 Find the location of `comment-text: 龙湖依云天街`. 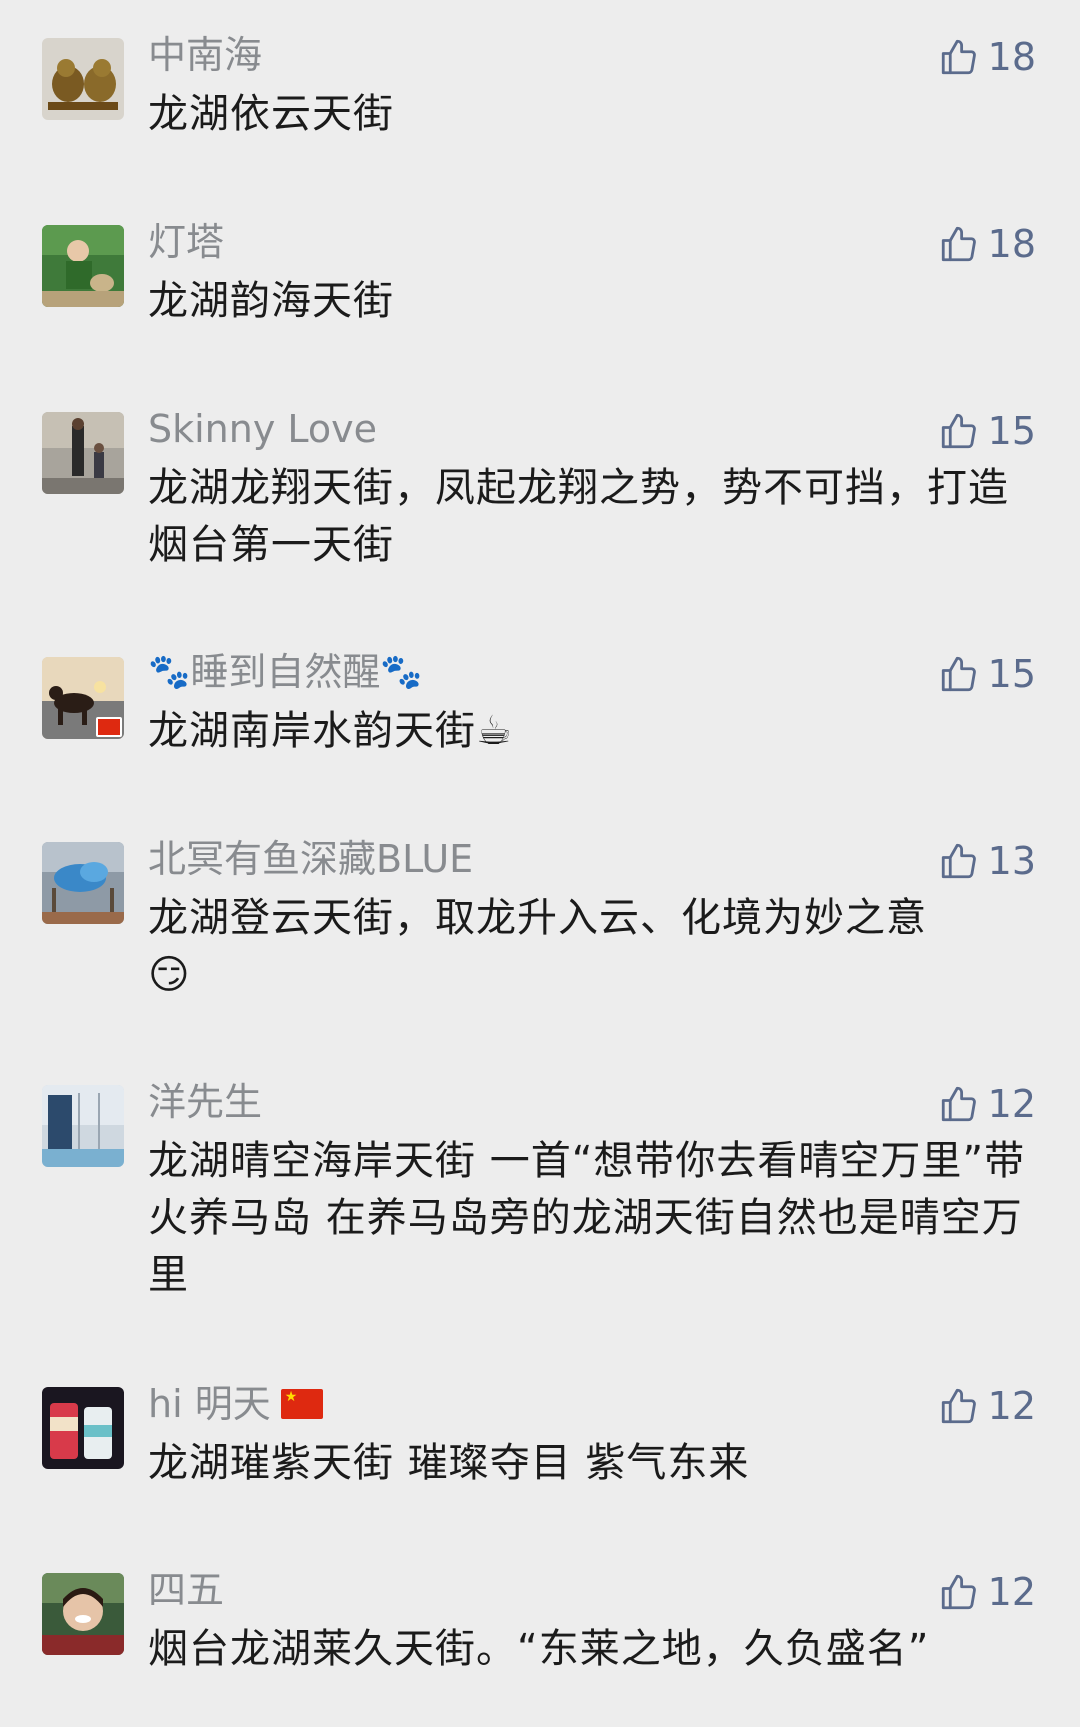

comment-text: 龙湖依云天街 is located at coordinates (271, 114).